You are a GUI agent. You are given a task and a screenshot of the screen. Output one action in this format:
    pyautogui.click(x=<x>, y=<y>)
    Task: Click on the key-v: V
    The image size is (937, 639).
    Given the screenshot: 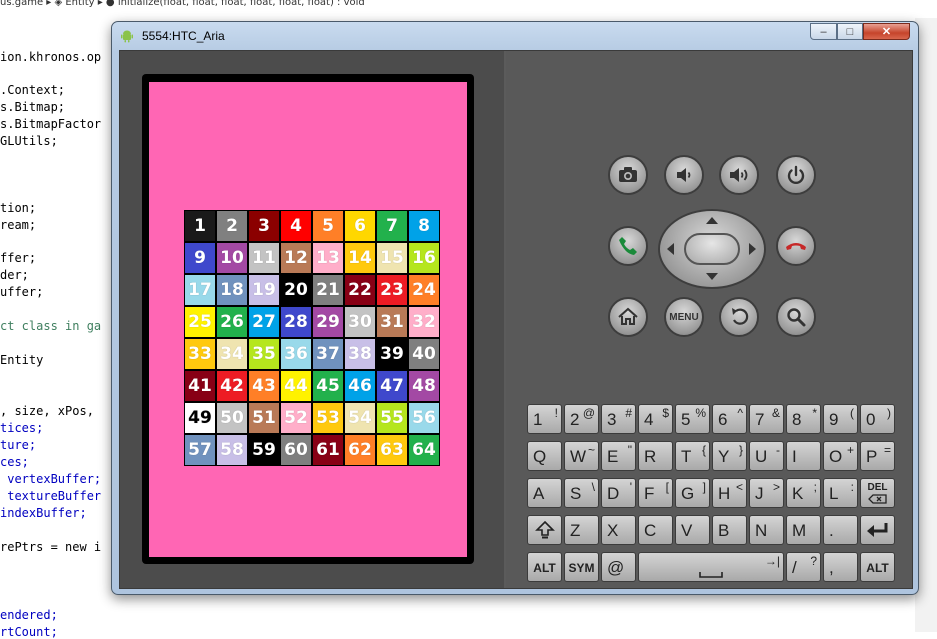 What is the action you would take?
    pyautogui.click(x=692, y=530)
    